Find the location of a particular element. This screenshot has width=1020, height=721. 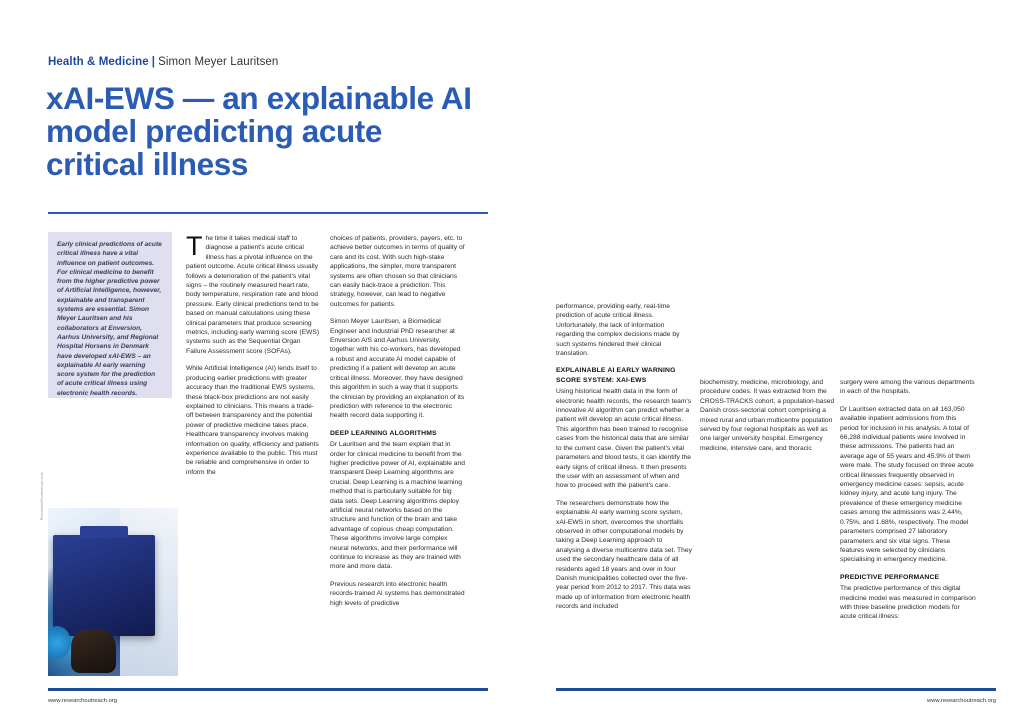

col5-heading: PREDICTIVE PERFORMANCE is located at coordinates (890, 577).